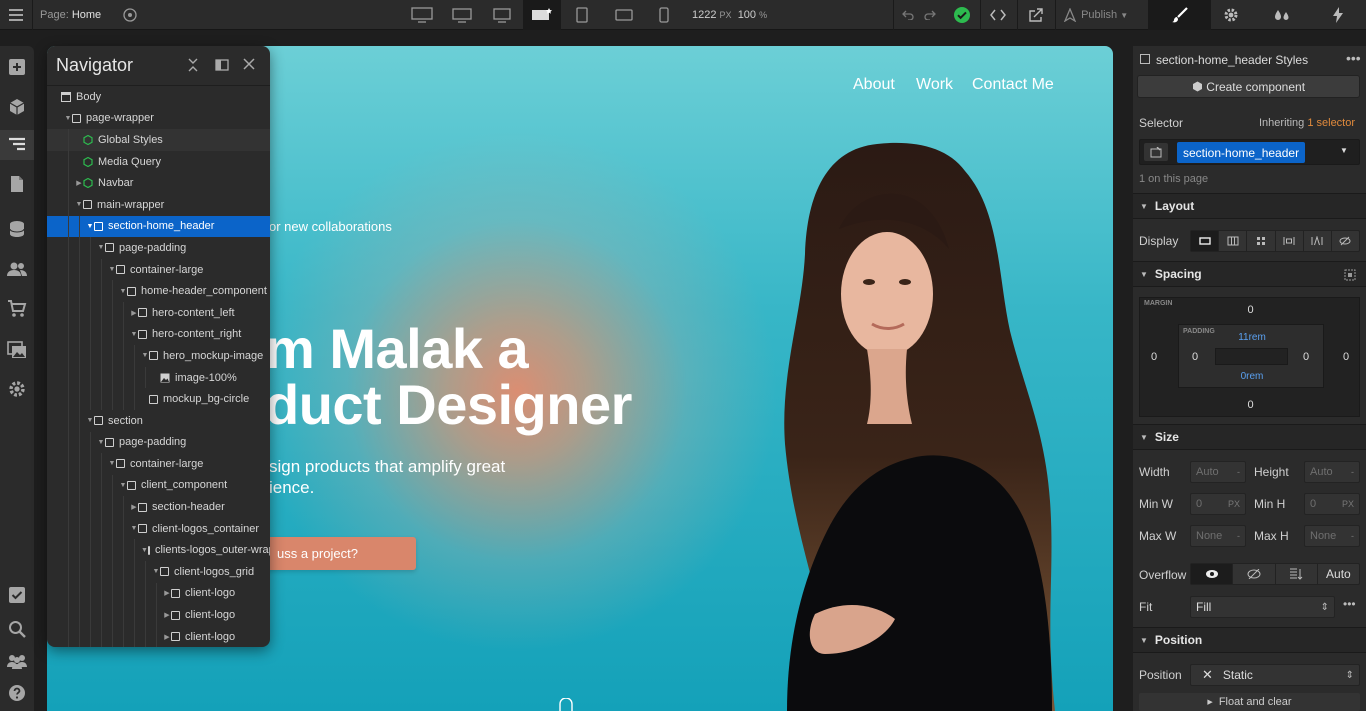 The height and width of the screenshot is (711, 1366). Describe the element at coordinates (17, 184) in the screenshot. I see `pages-icon` at that location.